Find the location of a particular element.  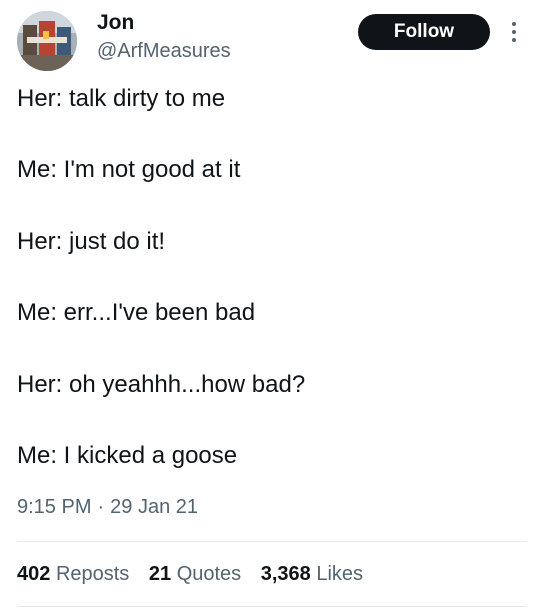

tweet-header: Jon @ArfMeasures Follow is located at coordinates (271, 40).